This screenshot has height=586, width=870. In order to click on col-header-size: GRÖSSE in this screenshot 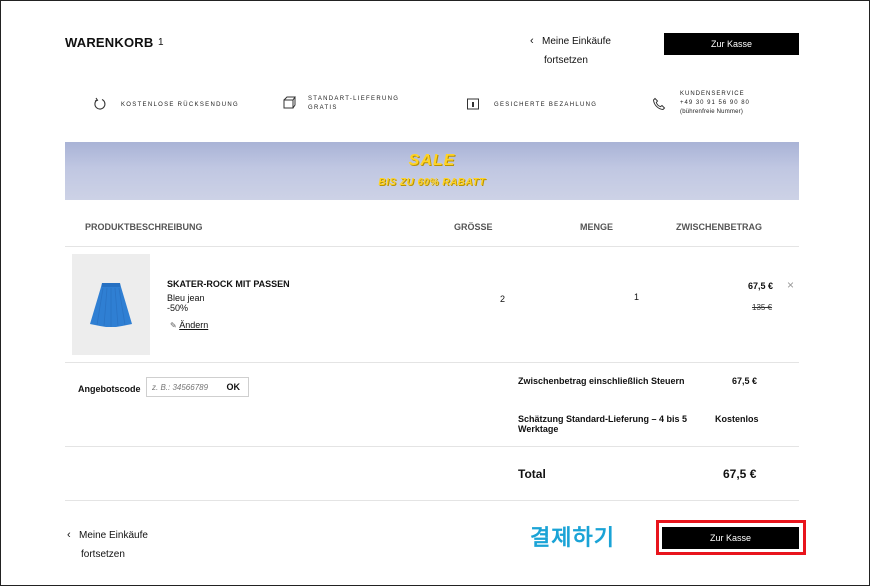, I will do `click(473, 227)`.